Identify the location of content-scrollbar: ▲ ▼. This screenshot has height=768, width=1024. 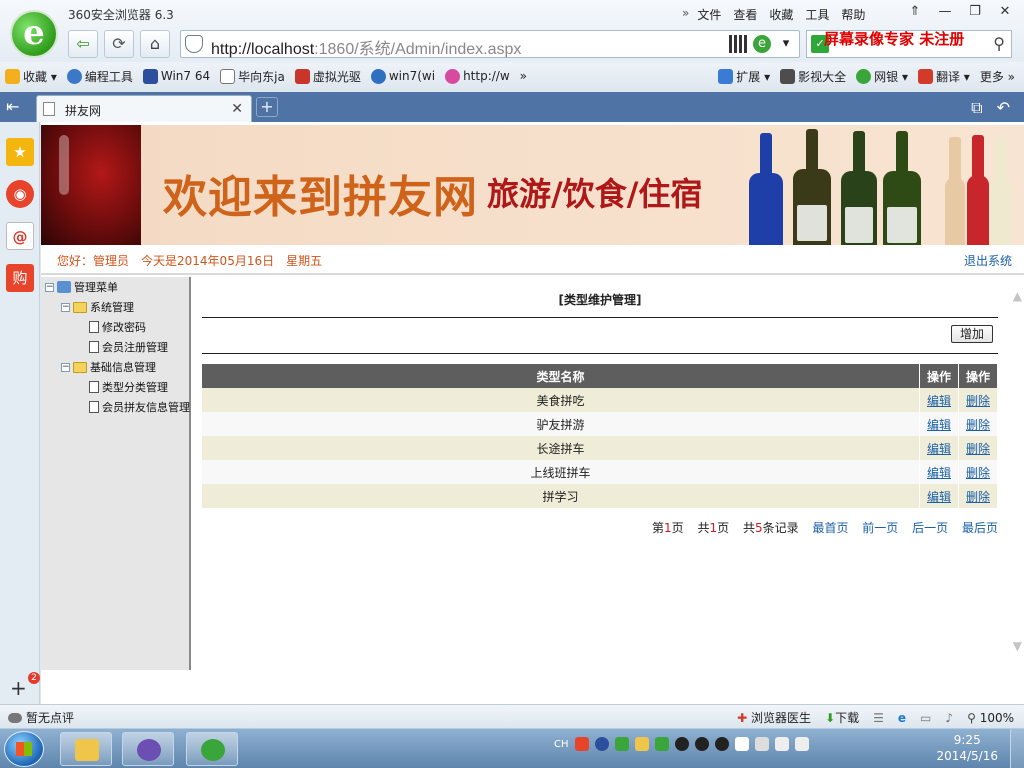
(1015, 473).